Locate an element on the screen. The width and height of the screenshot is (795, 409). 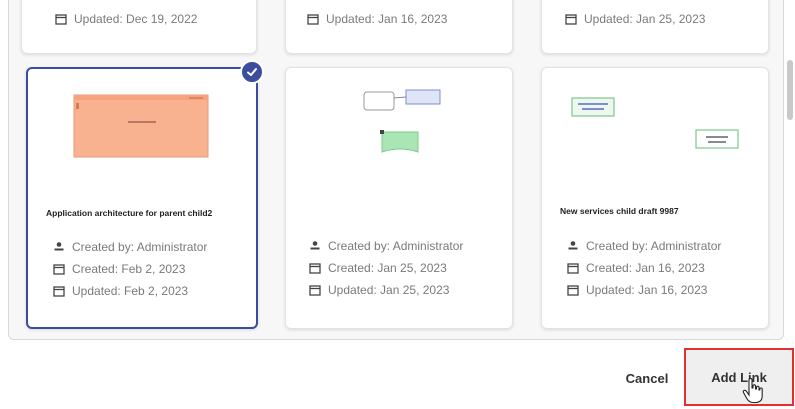
updated-line: Updated: Feb 2, 2023 is located at coordinates (120, 291).